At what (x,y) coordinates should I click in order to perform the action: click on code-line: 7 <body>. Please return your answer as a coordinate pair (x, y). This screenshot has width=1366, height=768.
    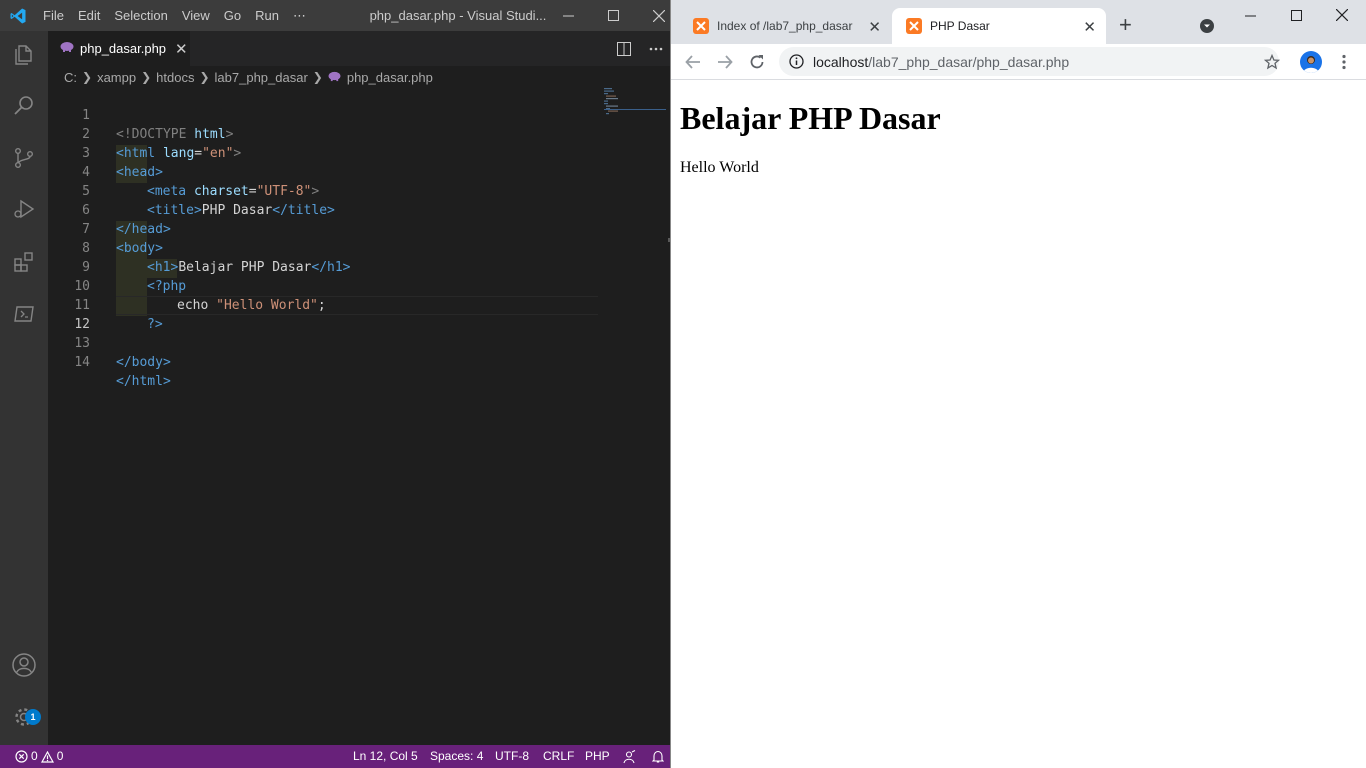
    Looking at the image, I should click on (323, 228).